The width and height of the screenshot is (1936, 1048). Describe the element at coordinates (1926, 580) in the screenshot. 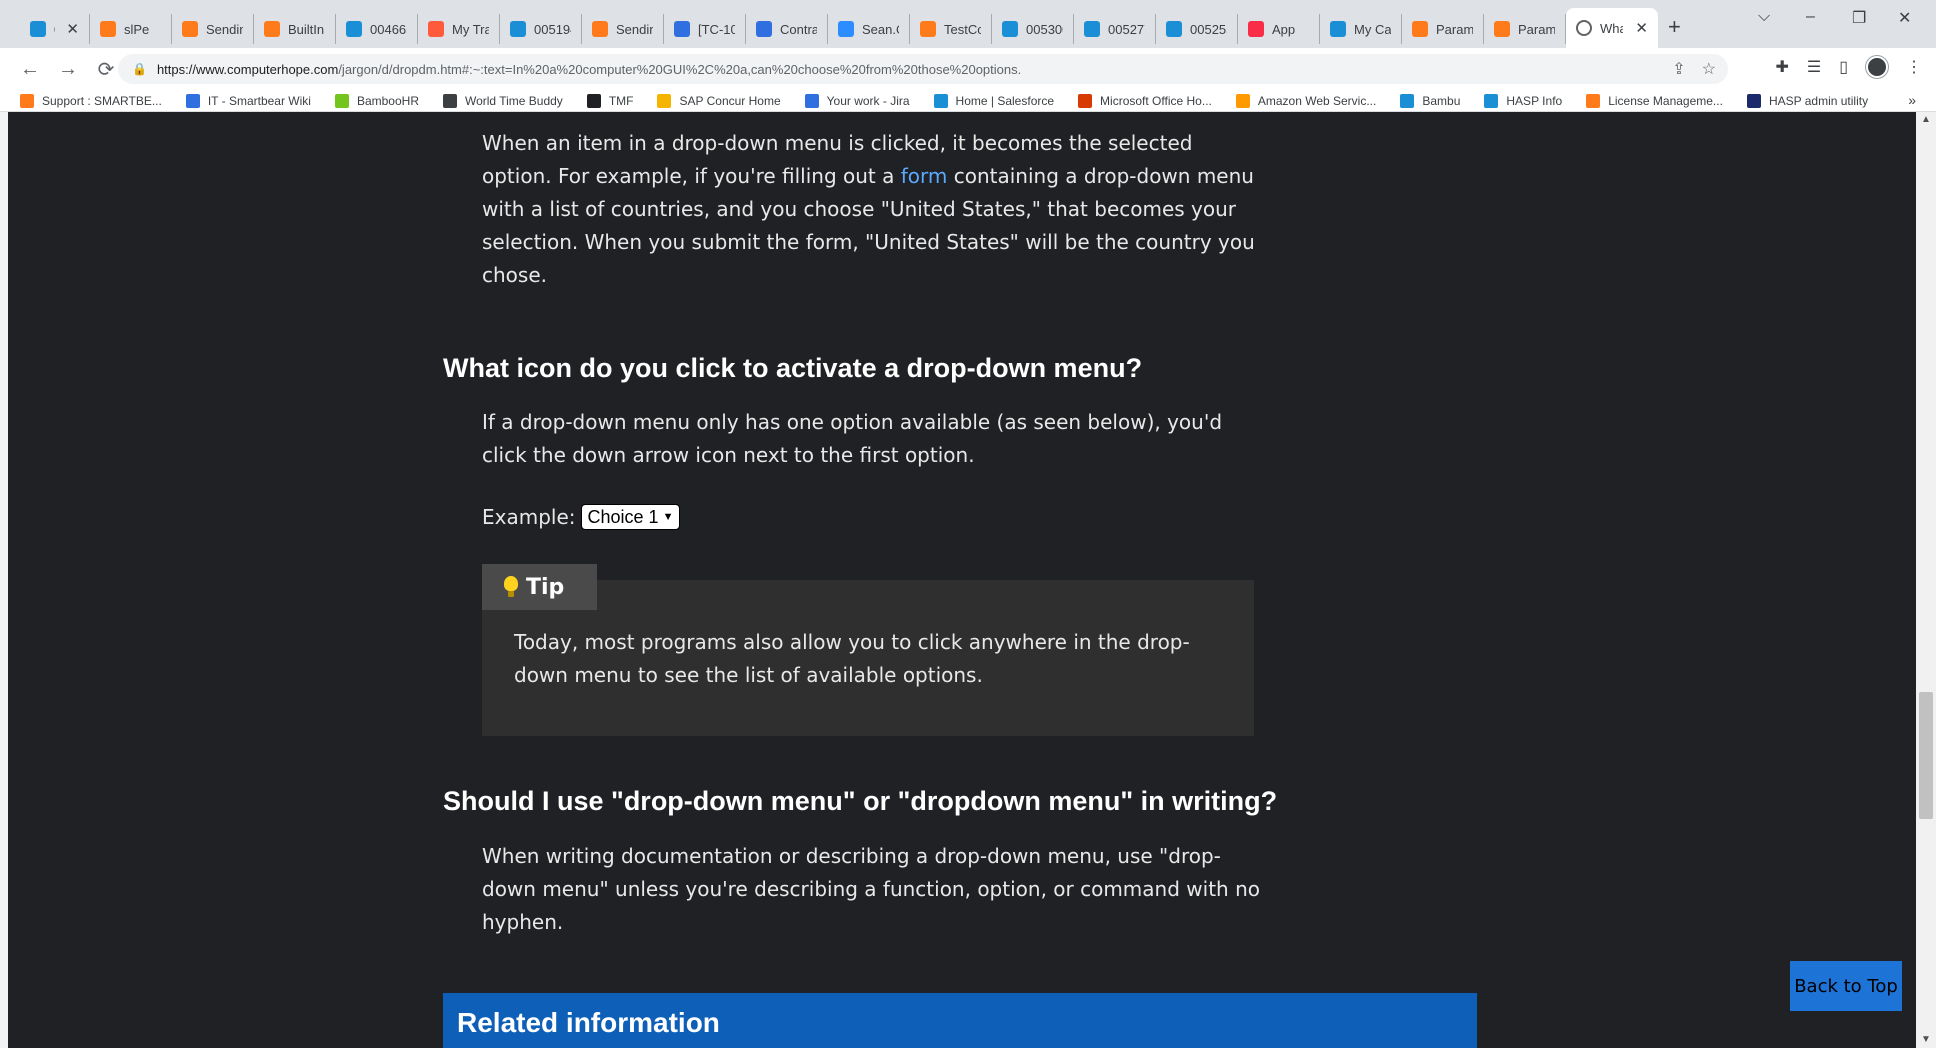

I see `scrollbar-track` at that location.